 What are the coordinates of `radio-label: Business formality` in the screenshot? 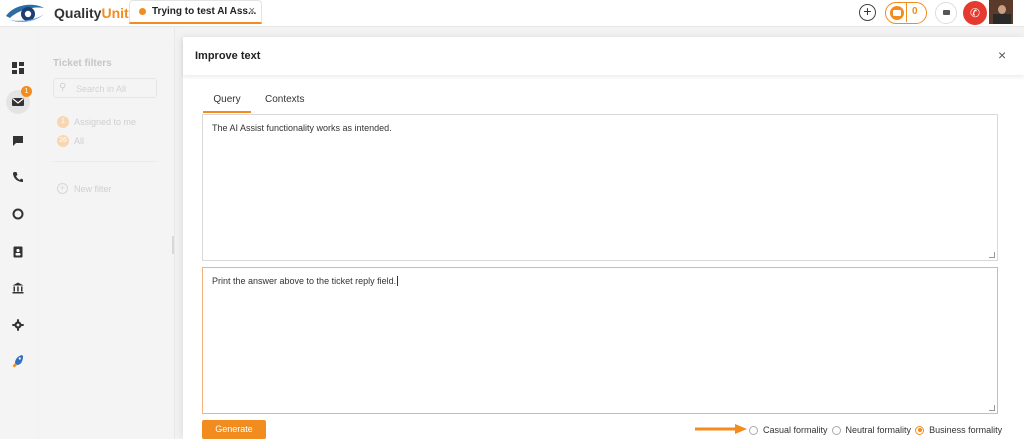 It's located at (966, 430).